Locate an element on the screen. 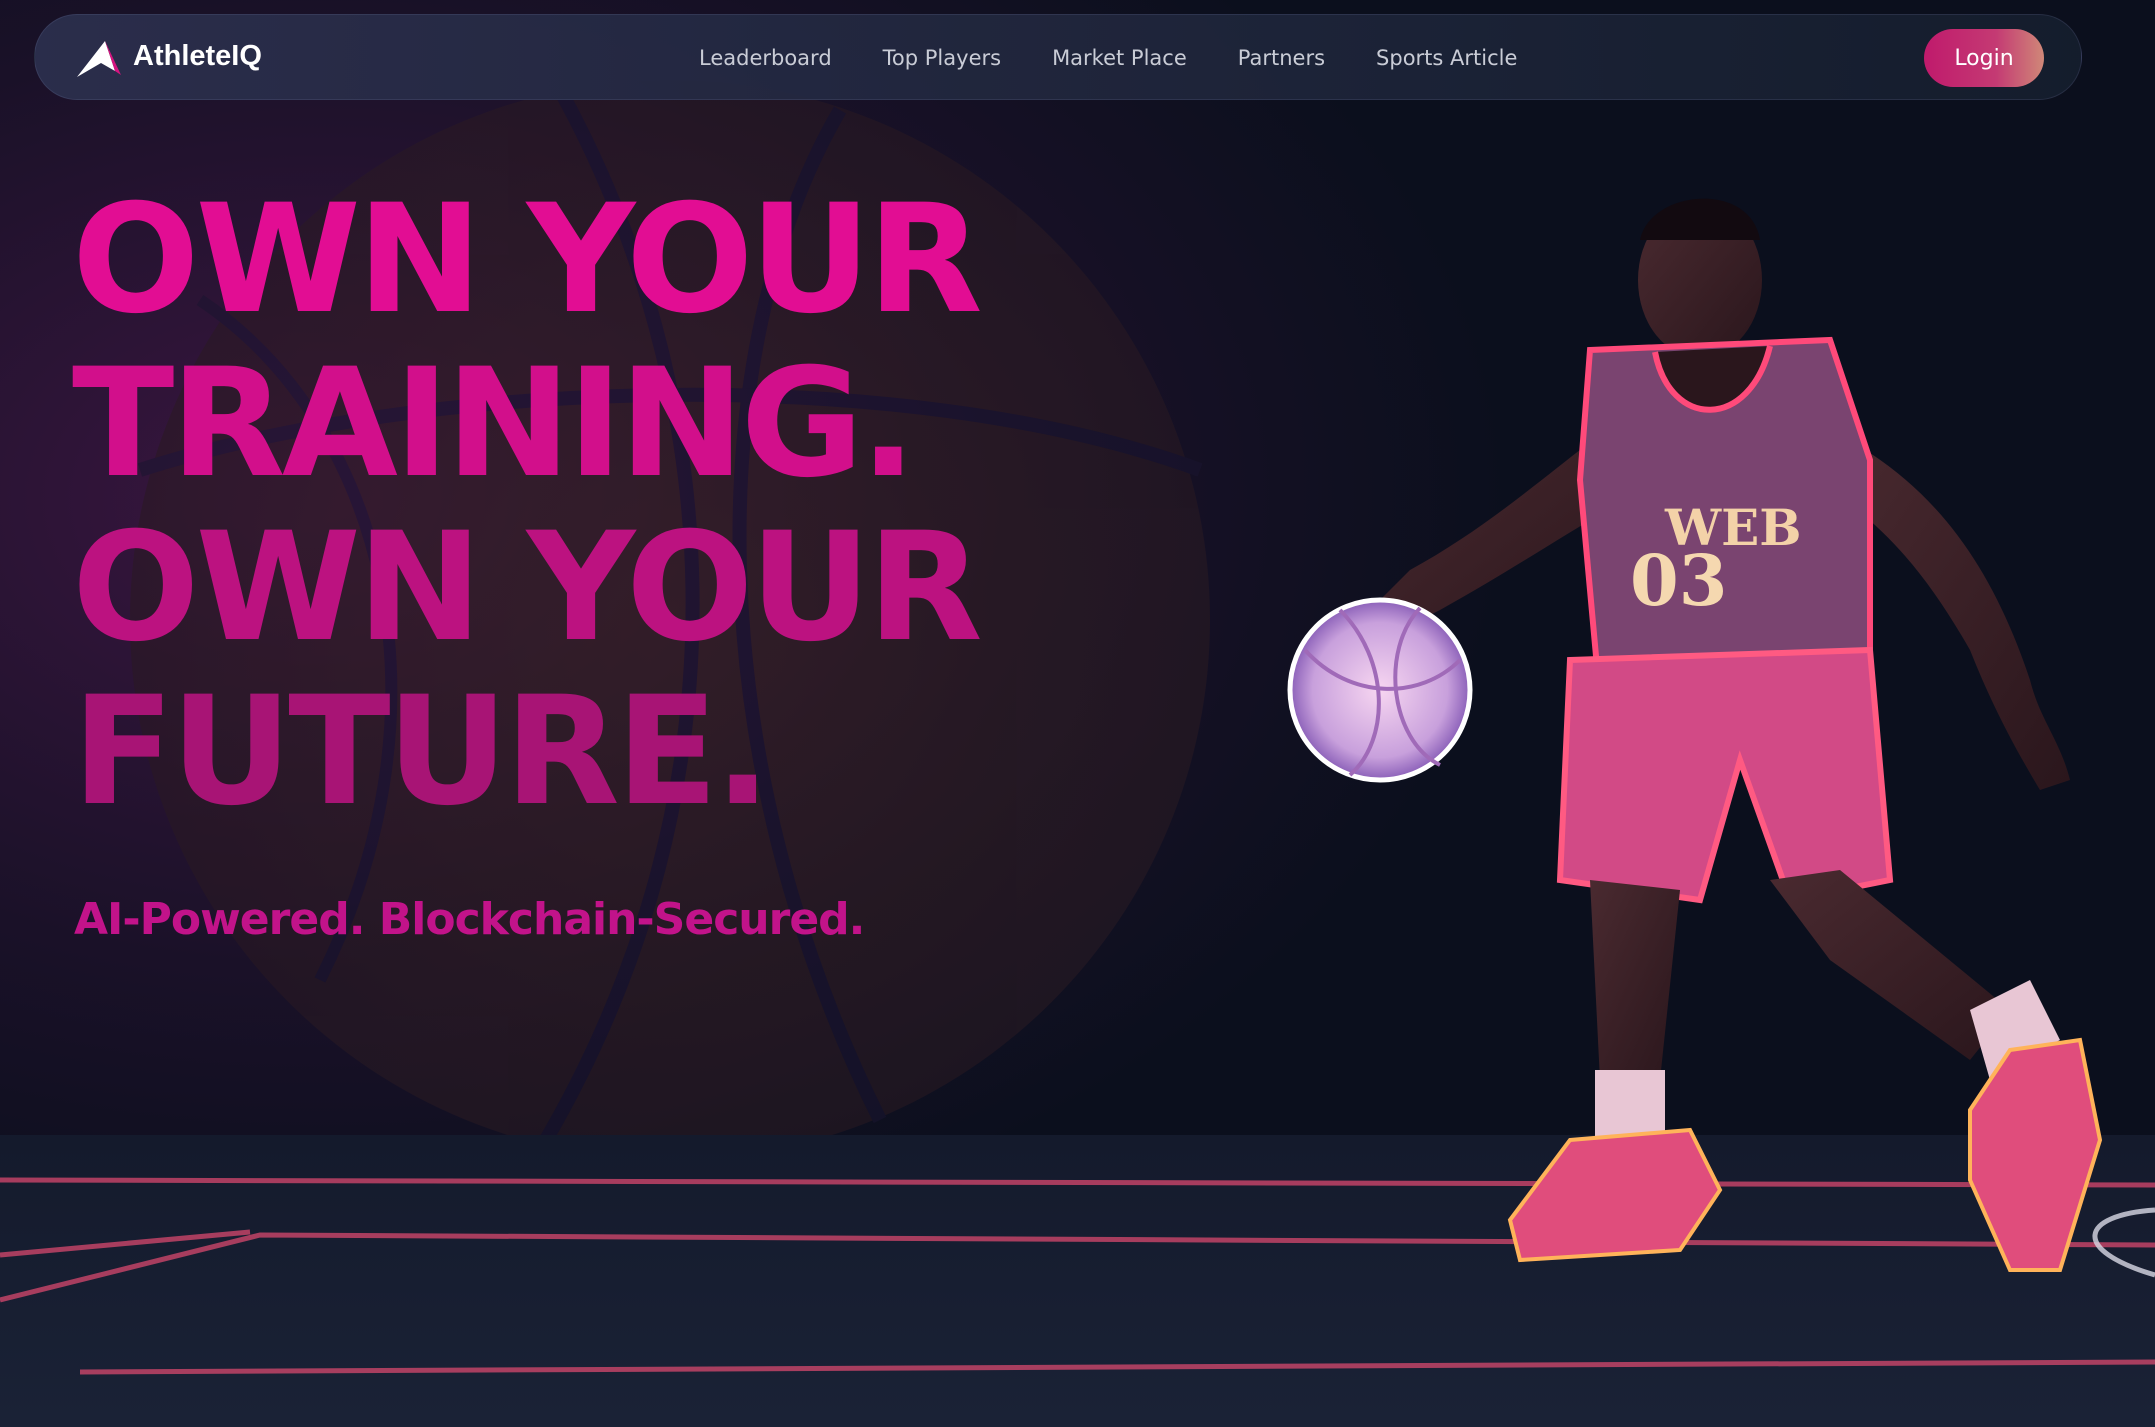 Image resolution: width=2155 pixels, height=1427 pixels. brand-logo: AthleteIQ is located at coordinates (190, 57).